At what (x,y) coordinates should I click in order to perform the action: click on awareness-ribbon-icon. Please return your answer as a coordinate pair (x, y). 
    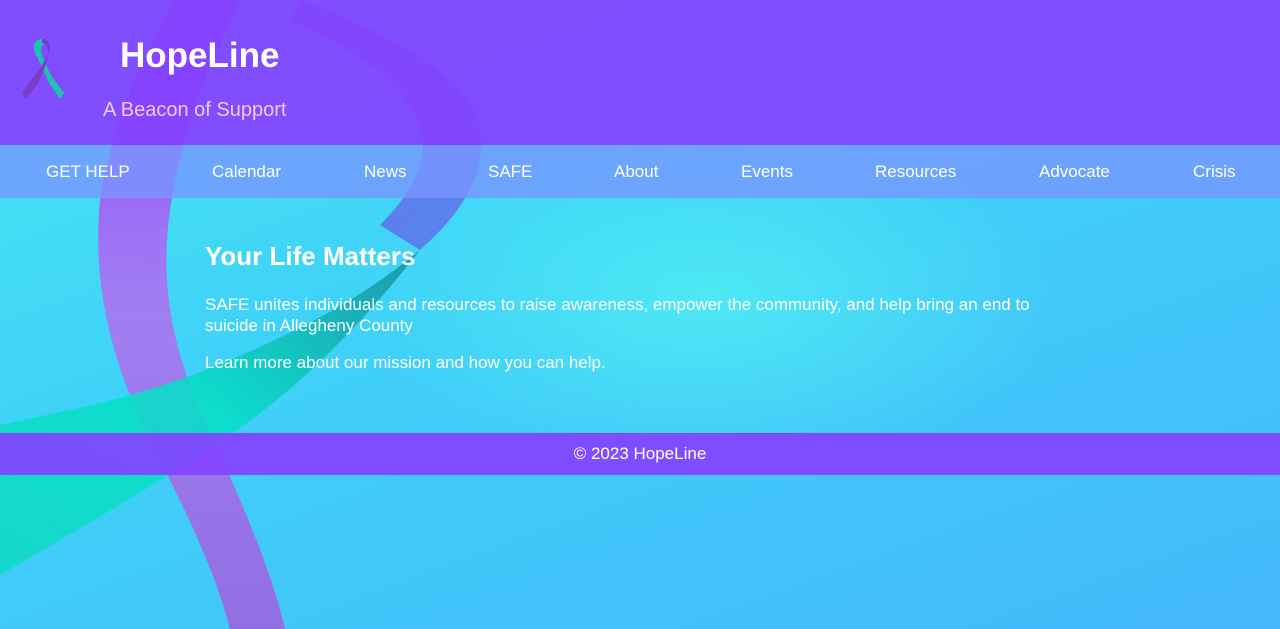
    Looking at the image, I should click on (42, 69).